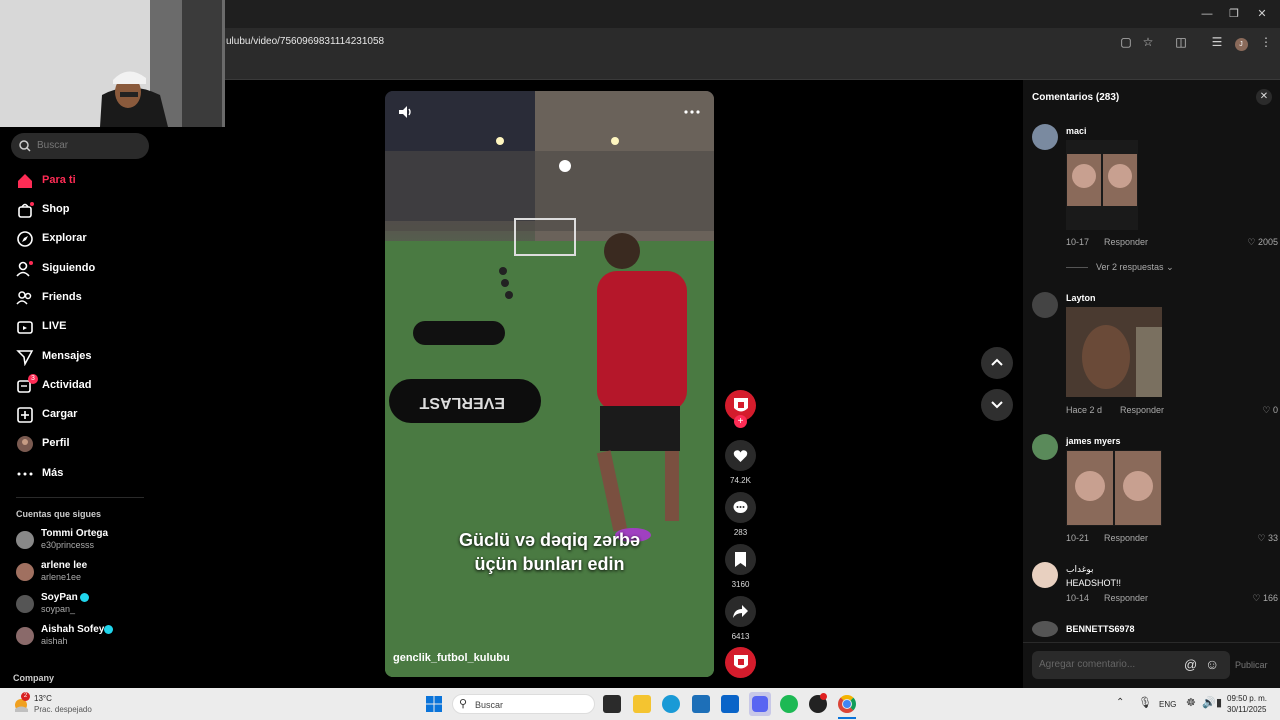  Describe the element at coordinates (111, 269) in the screenshot. I see `sidebar-item-siguiendo: Siguiendo` at that location.